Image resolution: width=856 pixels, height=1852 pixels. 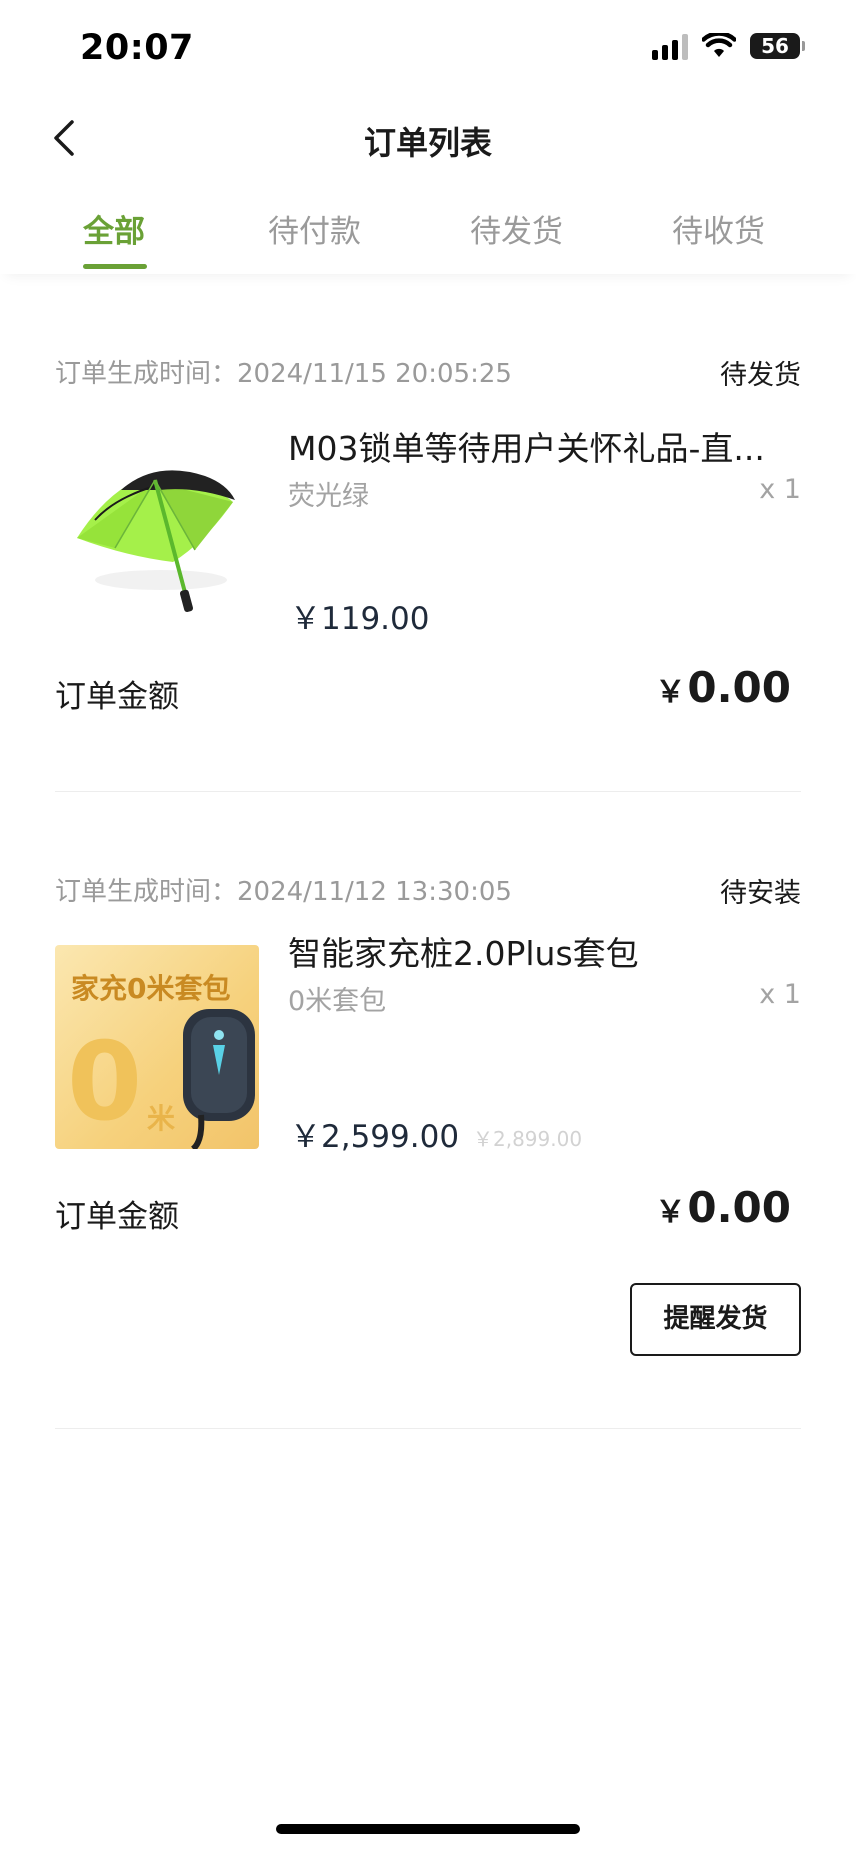 What do you see at coordinates (157, 522) in the screenshot?
I see `umbrella-image` at bounding box center [157, 522].